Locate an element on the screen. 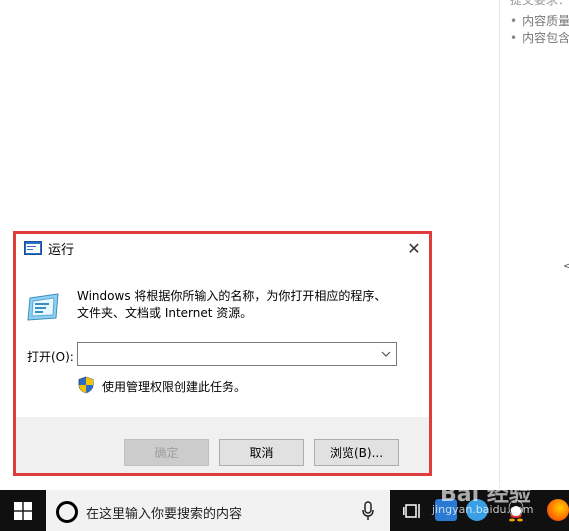 The image size is (569, 531). cortana-icon is located at coordinates (67, 512).